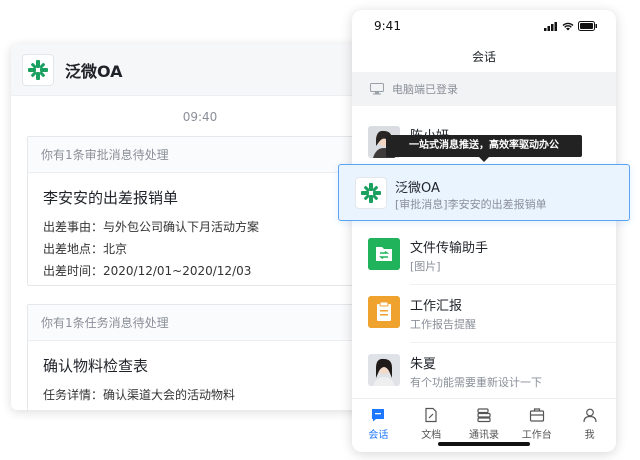 The image size is (640, 460). I want to click on status-time: 9:41, so click(387, 26).